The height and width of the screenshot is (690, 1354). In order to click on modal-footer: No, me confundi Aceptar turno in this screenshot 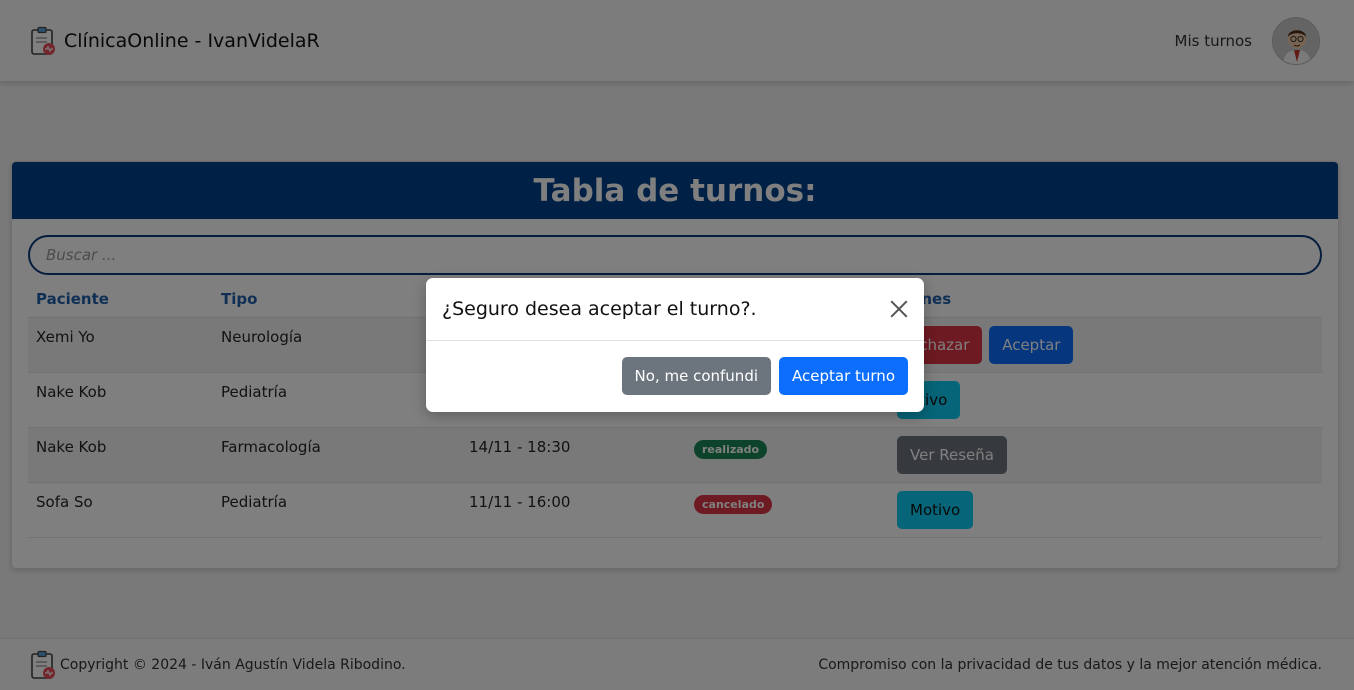, I will do `click(675, 368)`.